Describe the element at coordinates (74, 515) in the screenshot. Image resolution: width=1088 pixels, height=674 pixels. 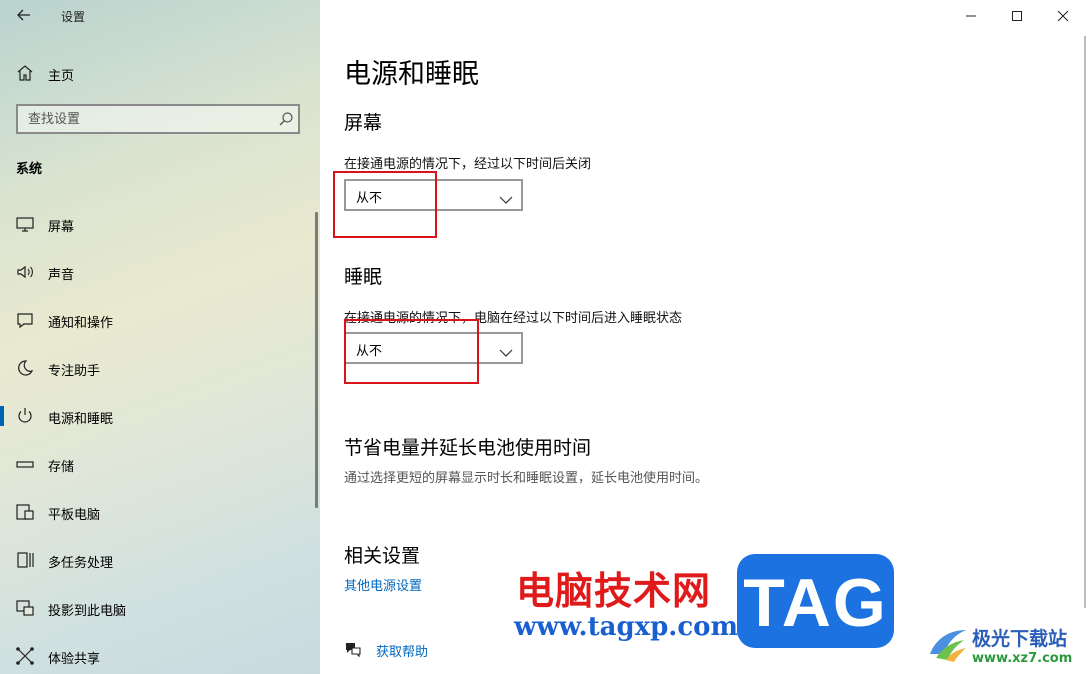
I see `sidebar-item-label: 平板电脑` at that location.